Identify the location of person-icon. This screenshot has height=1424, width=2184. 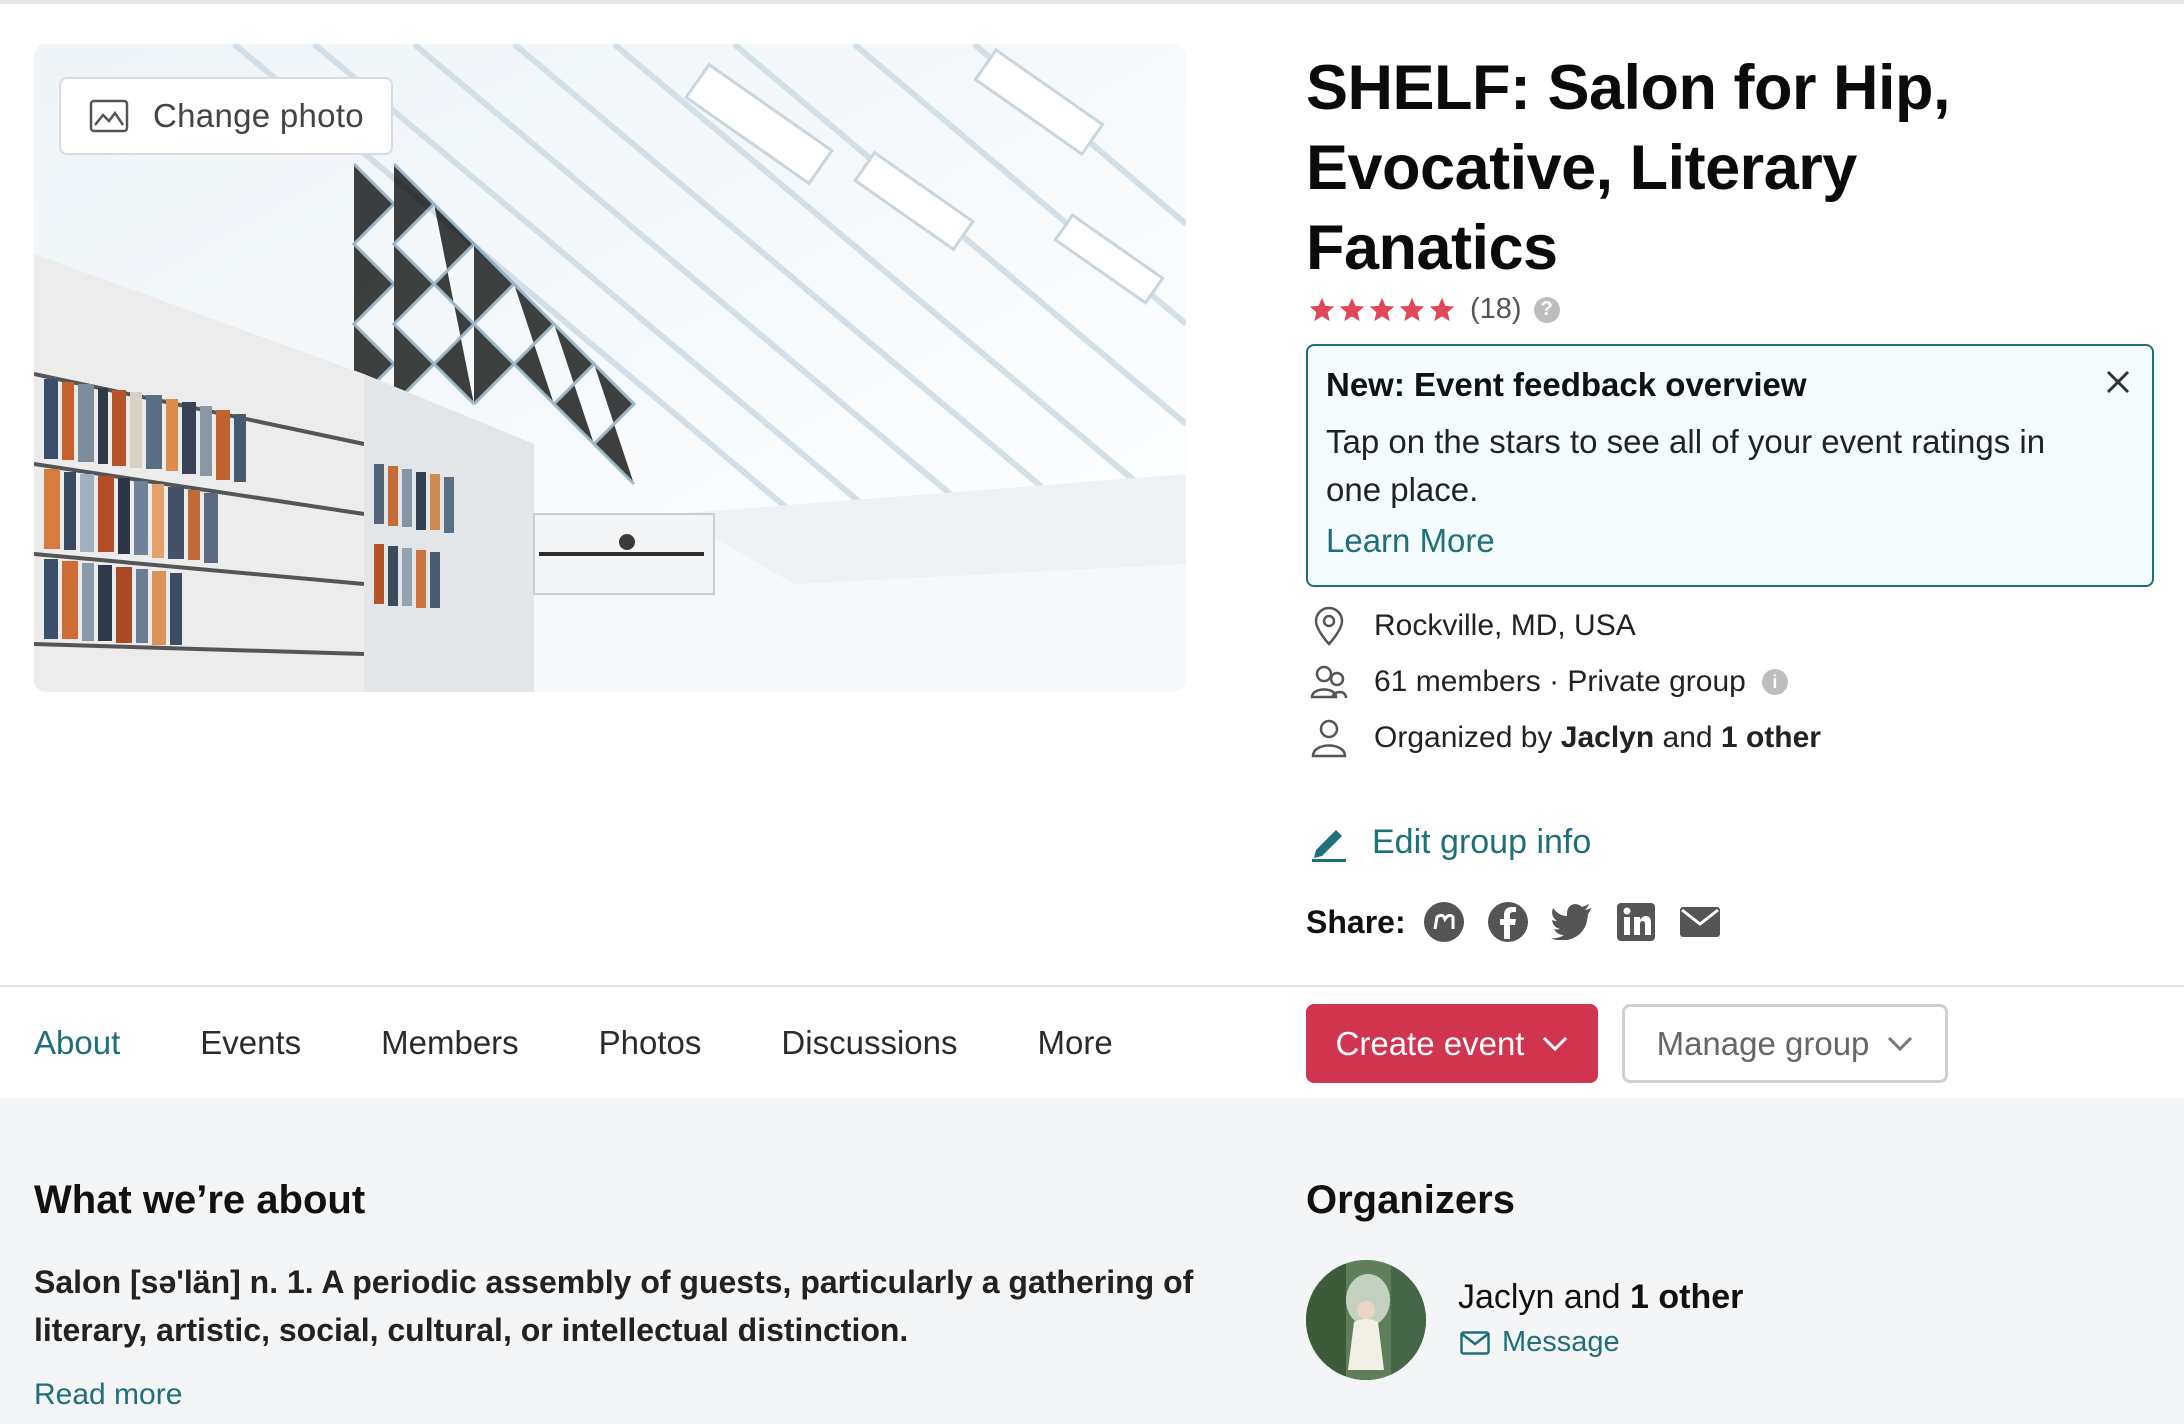
(1329, 738).